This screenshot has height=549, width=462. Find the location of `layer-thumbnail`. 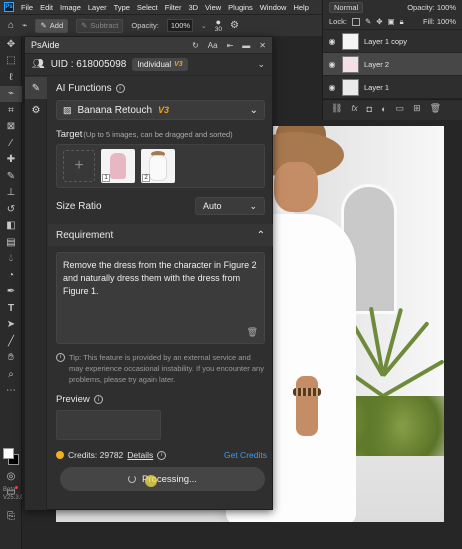

layer-thumbnail is located at coordinates (350, 41).